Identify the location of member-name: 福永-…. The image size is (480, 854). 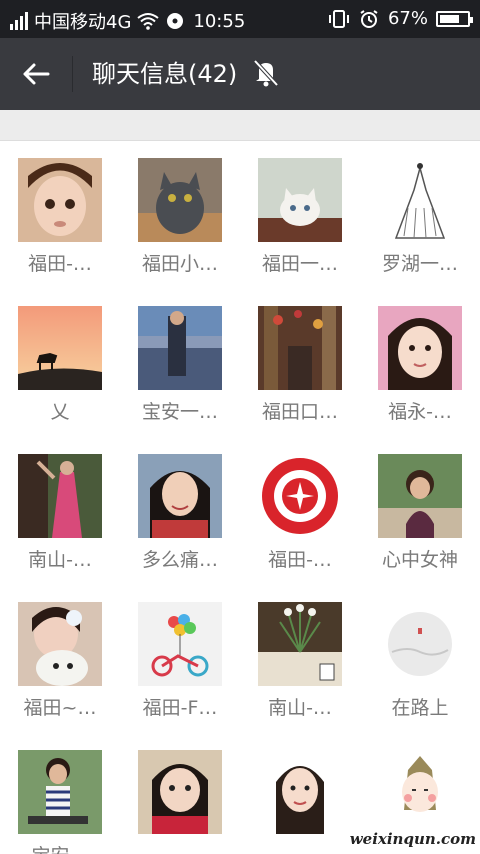
(420, 412).